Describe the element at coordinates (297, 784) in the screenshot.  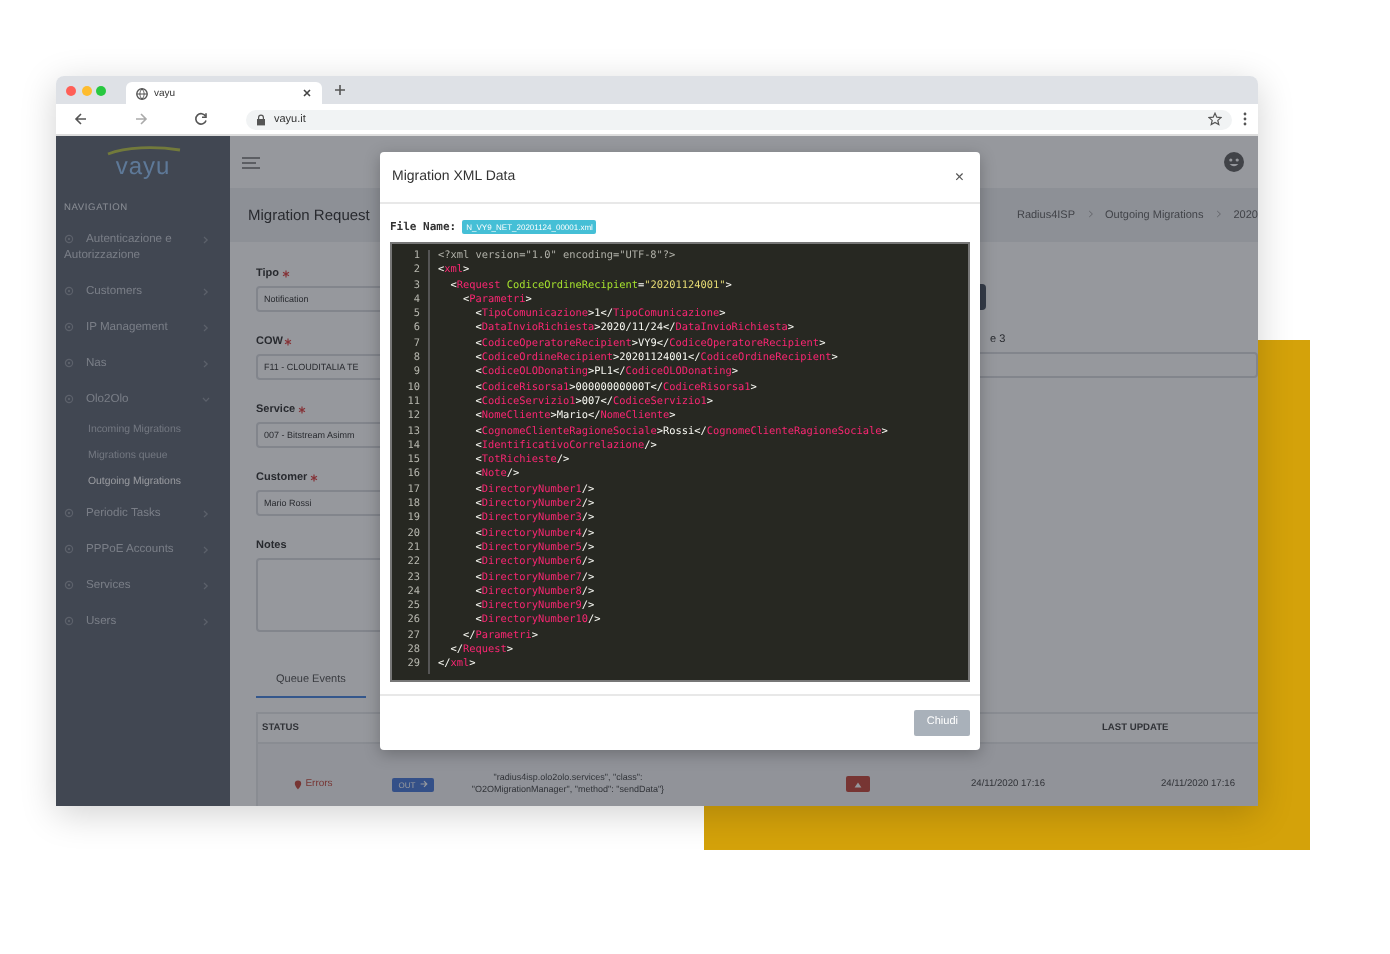
I see `marker-icon` at that location.